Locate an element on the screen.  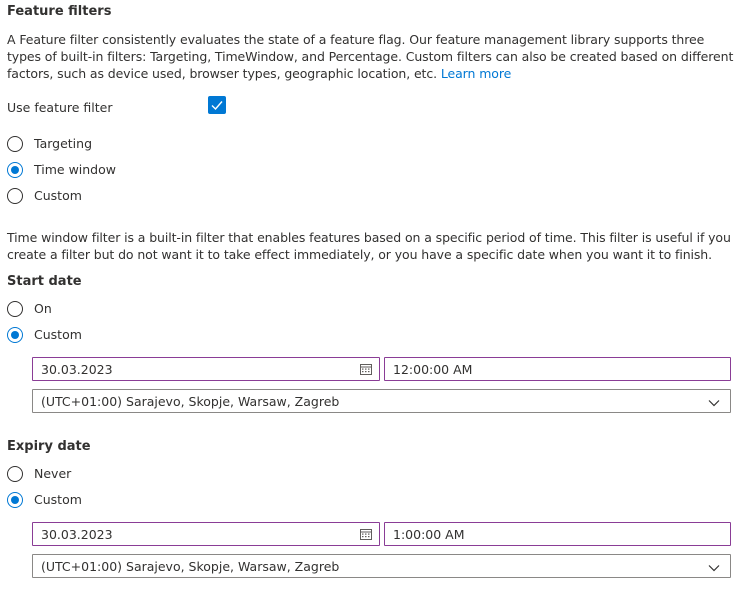
expiry-date-value: 30.03.2023 is located at coordinates (77, 534).